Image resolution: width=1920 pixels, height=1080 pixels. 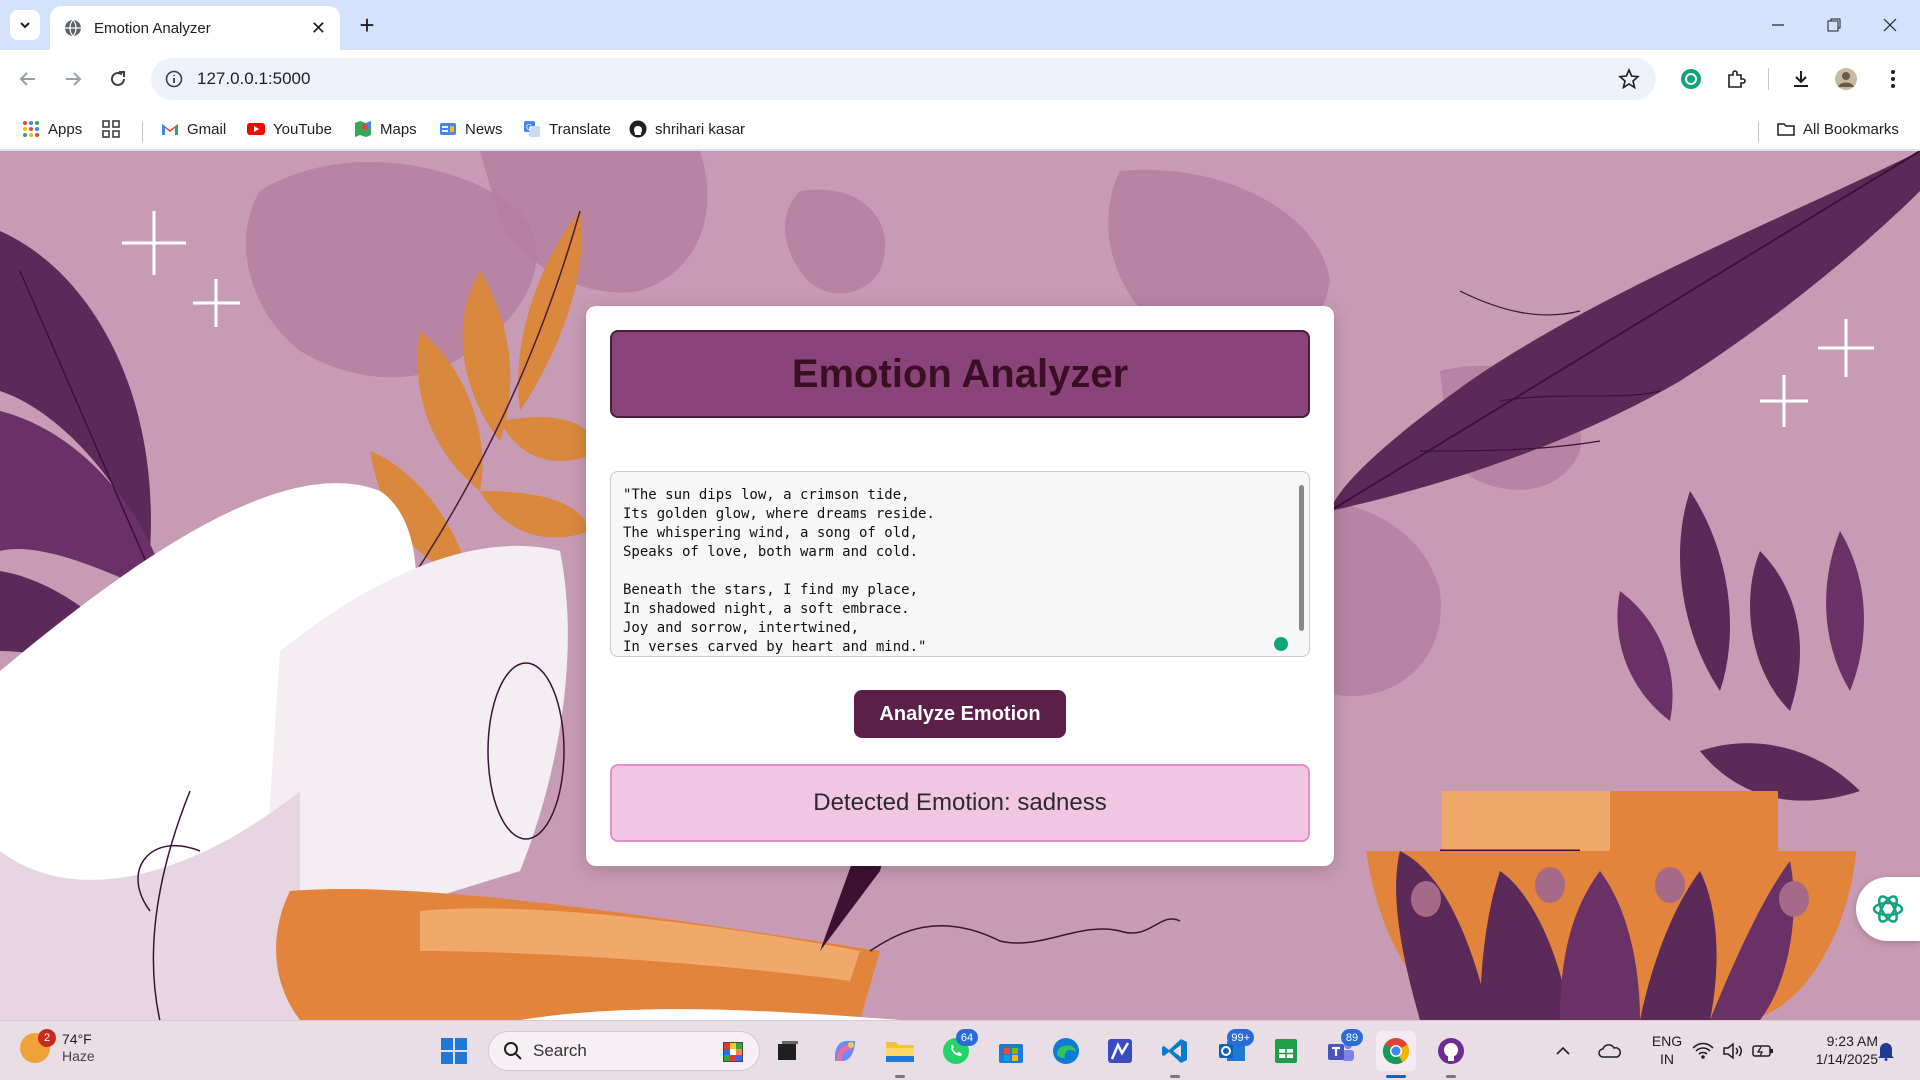 I want to click on file-explorer-app, so click(x=900, y=1051).